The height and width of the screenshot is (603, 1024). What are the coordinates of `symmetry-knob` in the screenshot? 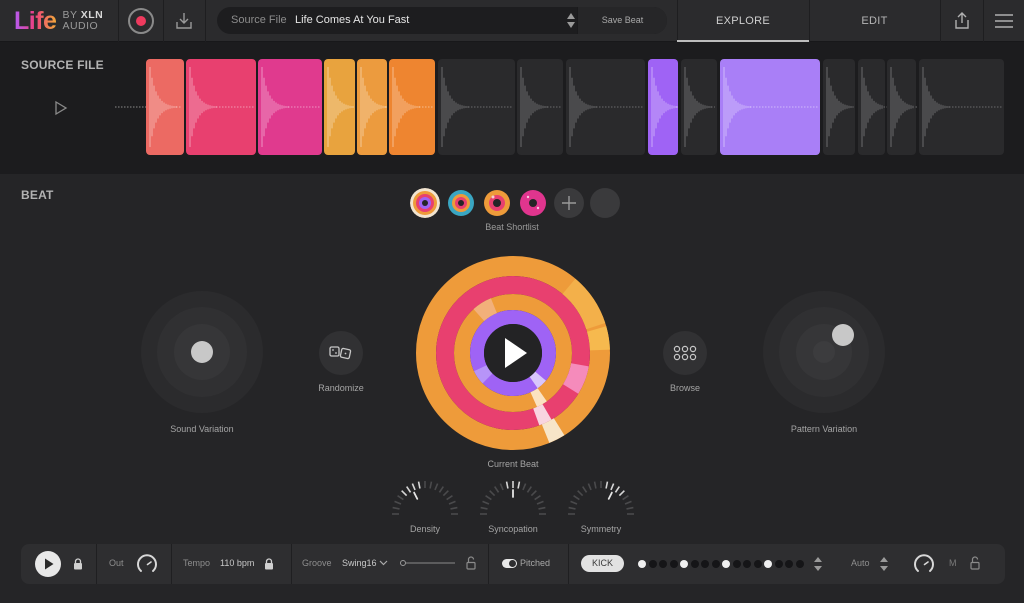 It's located at (601, 496).